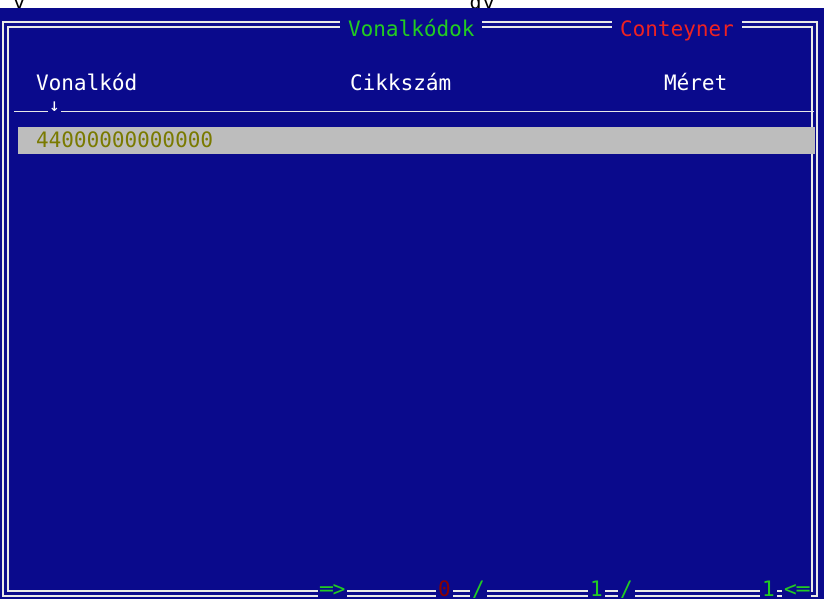  Describe the element at coordinates (596, 586) in the screenshot. I see `status-current-position: 1` at that location.